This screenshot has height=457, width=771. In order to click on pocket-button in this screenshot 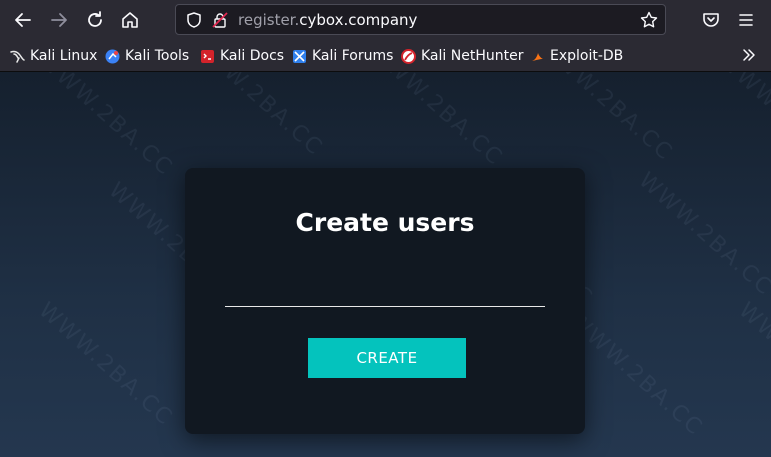, I will do `click(711, 20)`.